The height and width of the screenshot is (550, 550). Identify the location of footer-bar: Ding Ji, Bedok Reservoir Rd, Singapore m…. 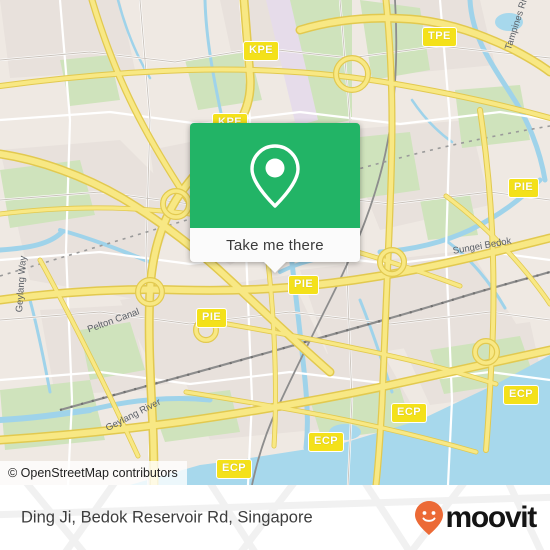
(275, 517).